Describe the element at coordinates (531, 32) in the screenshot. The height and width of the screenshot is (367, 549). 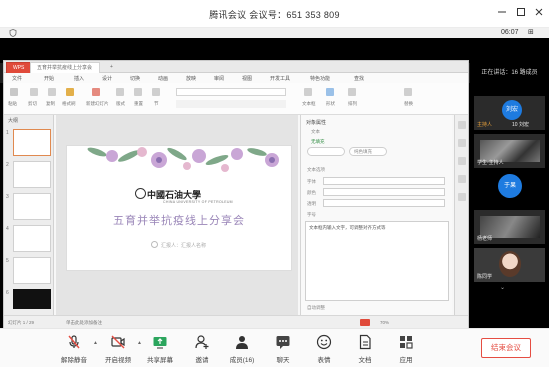
I see `layout-icon: ⊞` at that location.